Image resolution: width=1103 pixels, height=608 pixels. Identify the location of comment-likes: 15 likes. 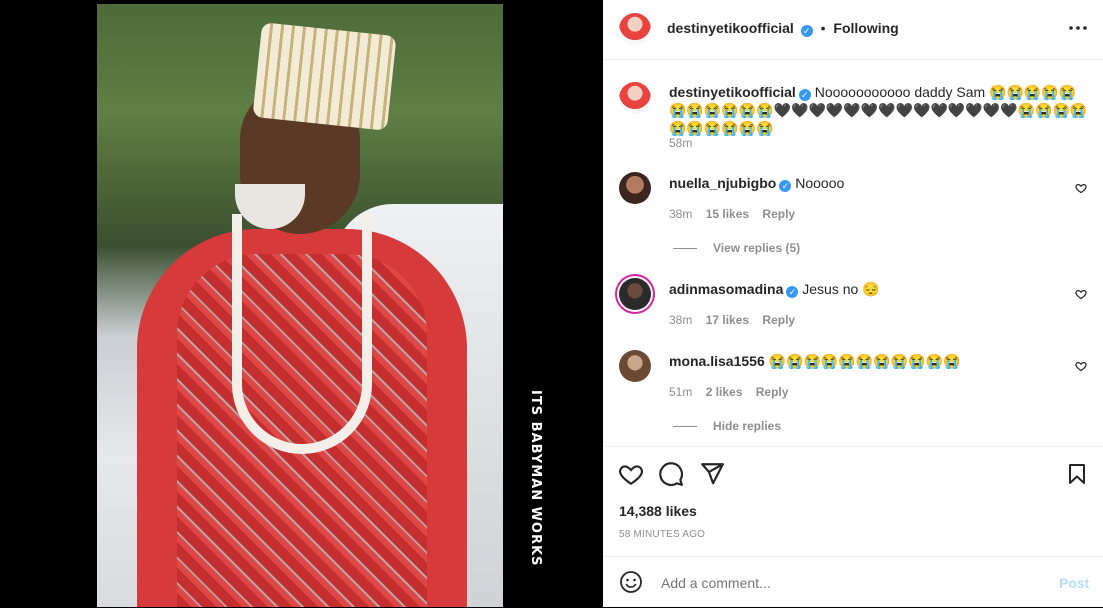
(727, 214).